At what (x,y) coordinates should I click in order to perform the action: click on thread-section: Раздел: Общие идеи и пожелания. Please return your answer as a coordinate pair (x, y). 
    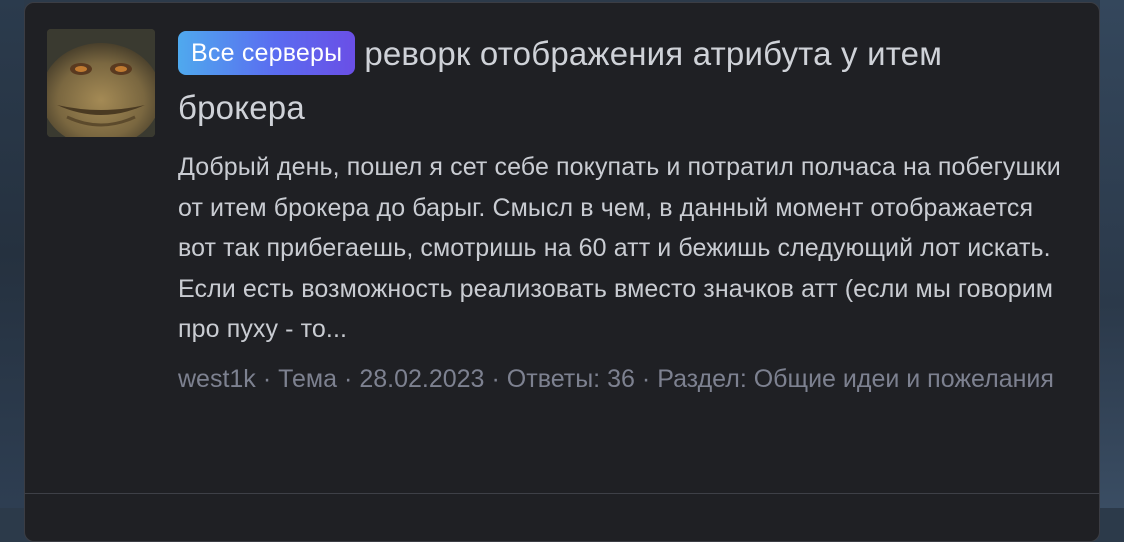
    Looking at the image, I should click on (855, 379).